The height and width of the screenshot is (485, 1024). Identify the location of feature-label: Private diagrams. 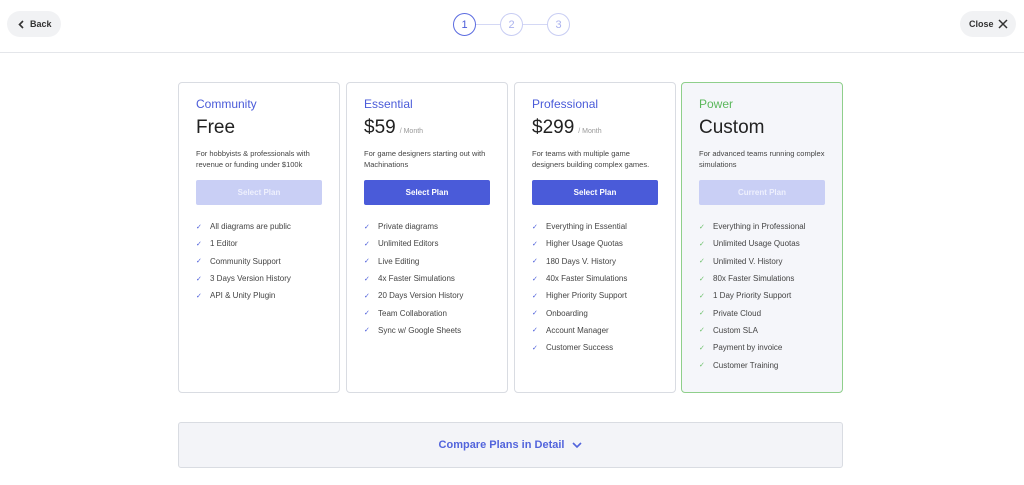
(408, 227).